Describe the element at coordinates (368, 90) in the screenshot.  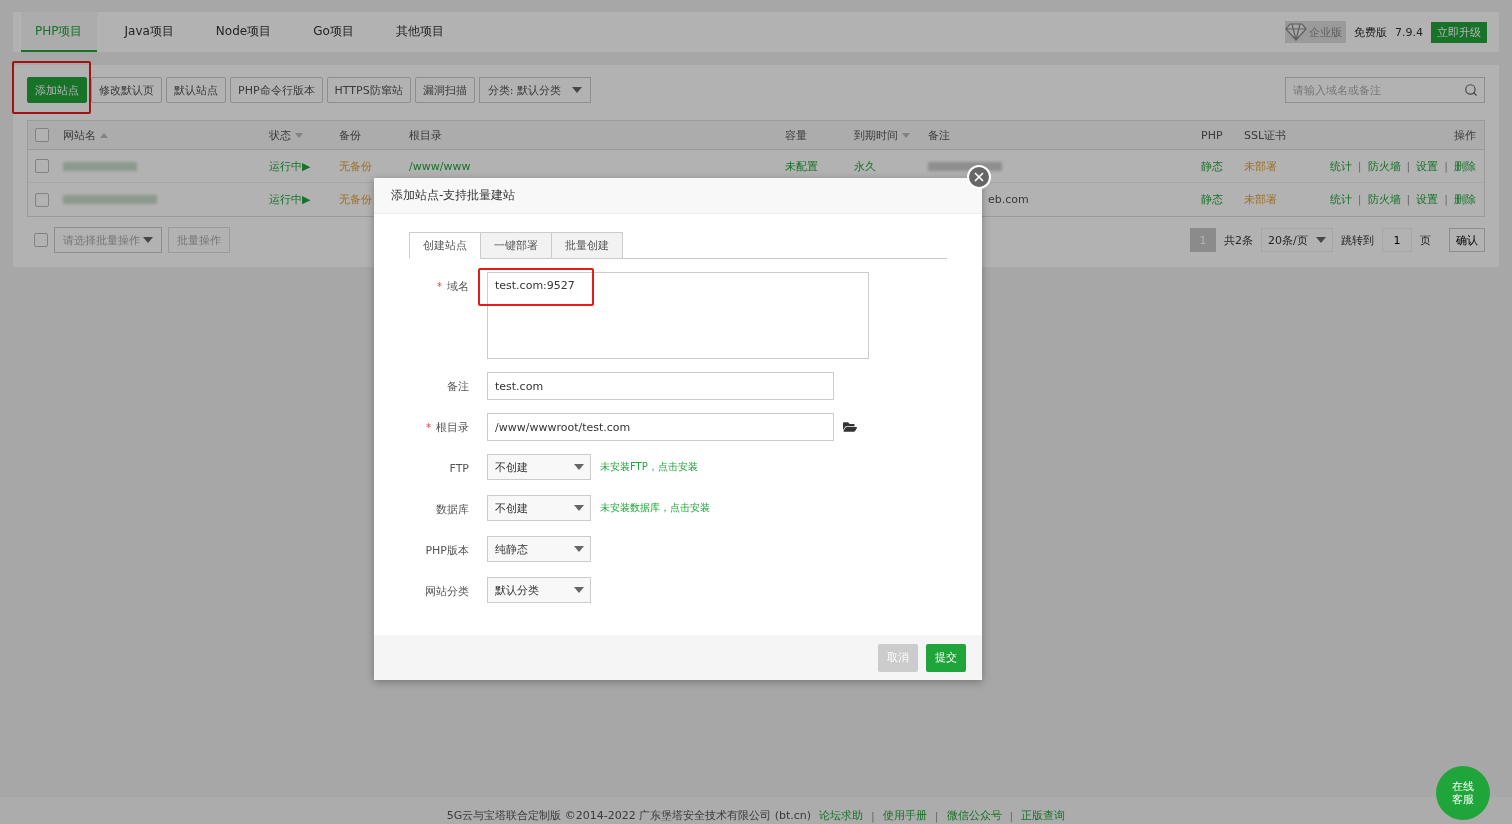
I see `toolbar-button: HTTPS防窜站` at that location.